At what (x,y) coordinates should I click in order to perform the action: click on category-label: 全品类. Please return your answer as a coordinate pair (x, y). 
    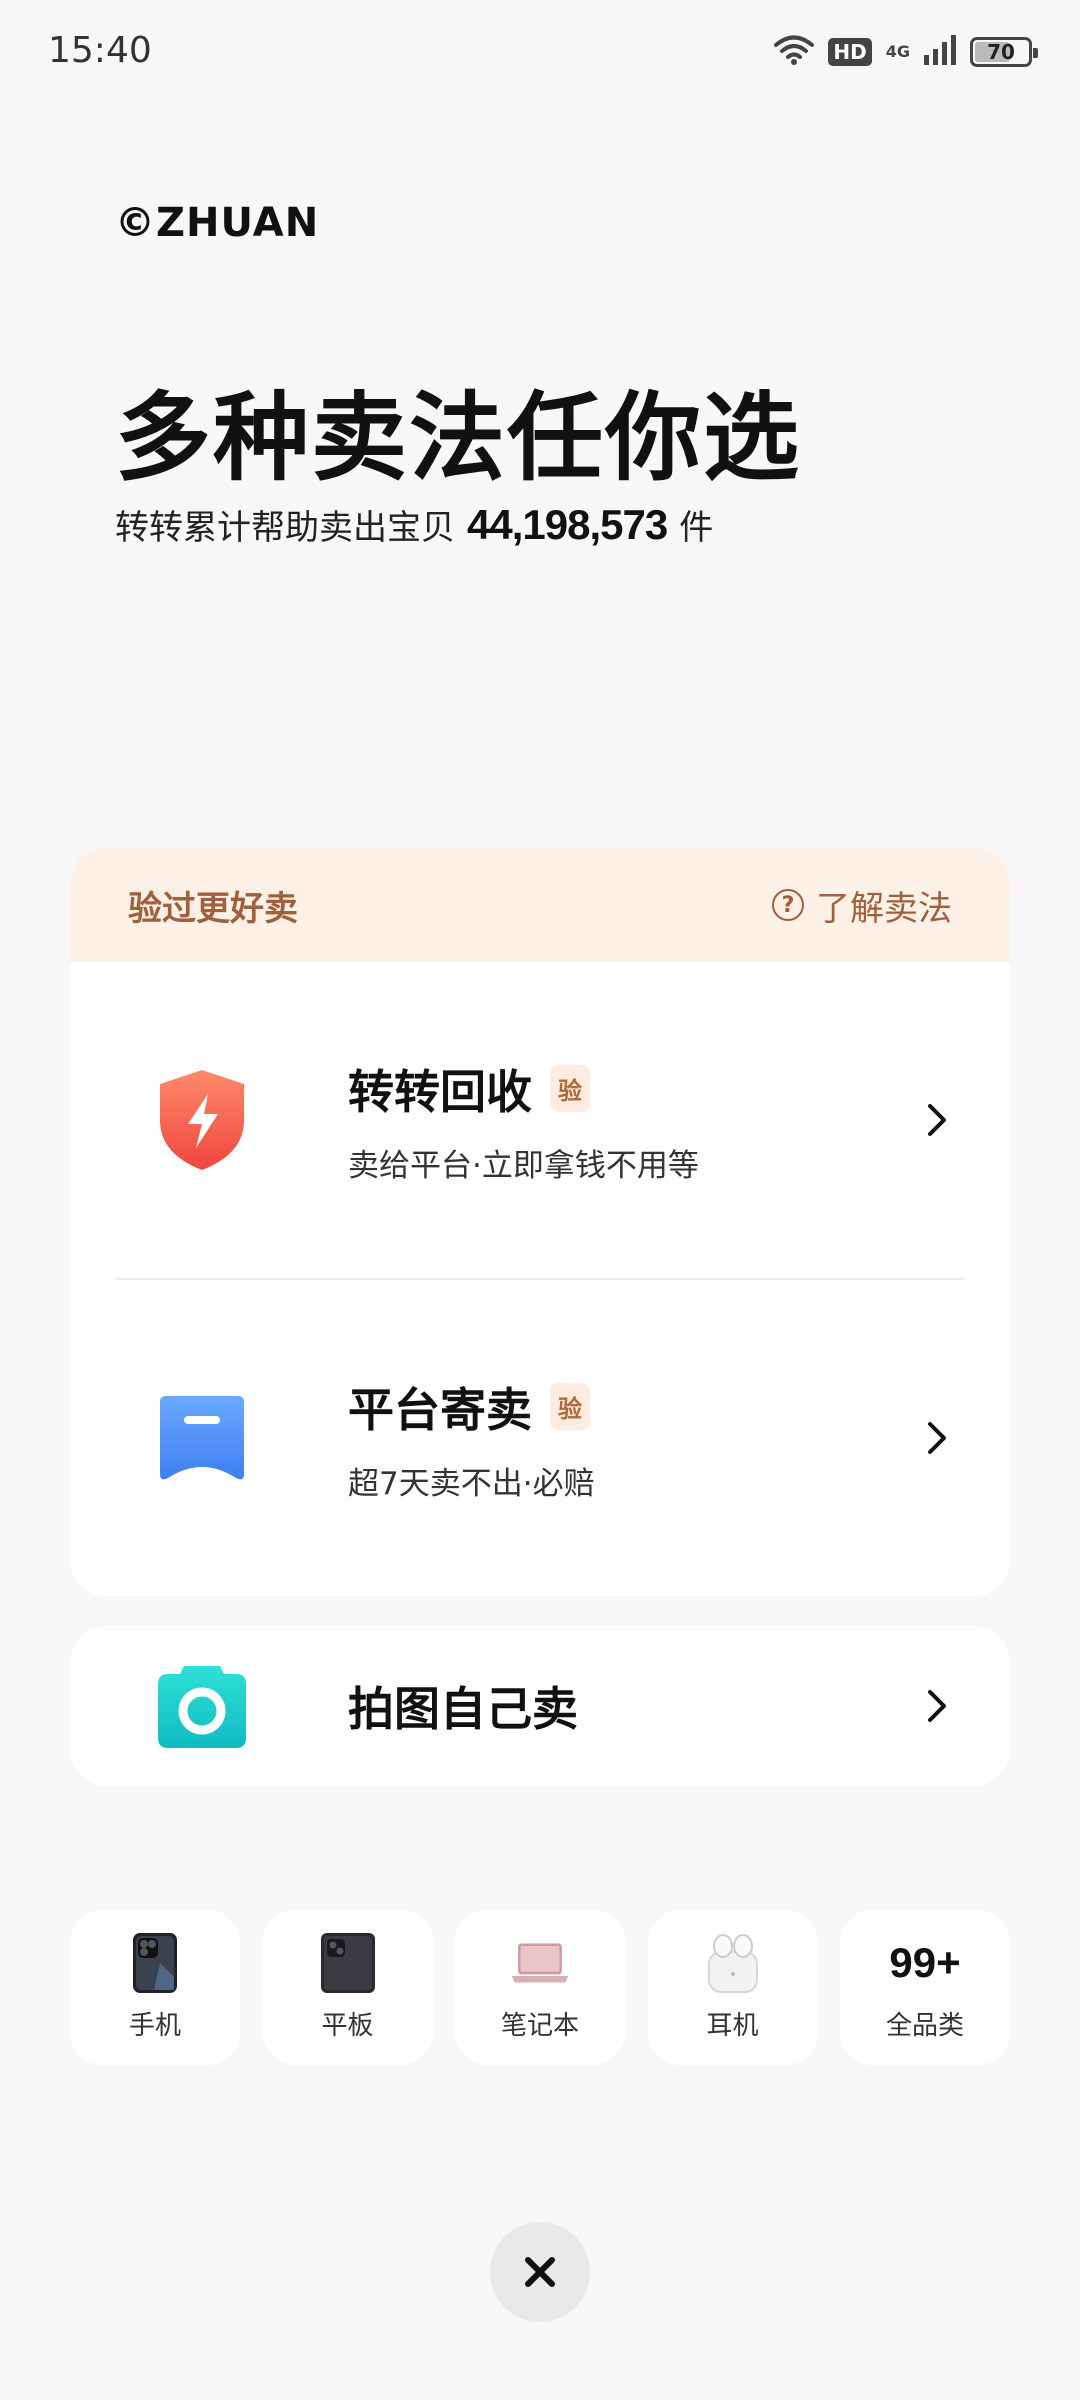
    Looking at the image, I should click on (924, 2026).